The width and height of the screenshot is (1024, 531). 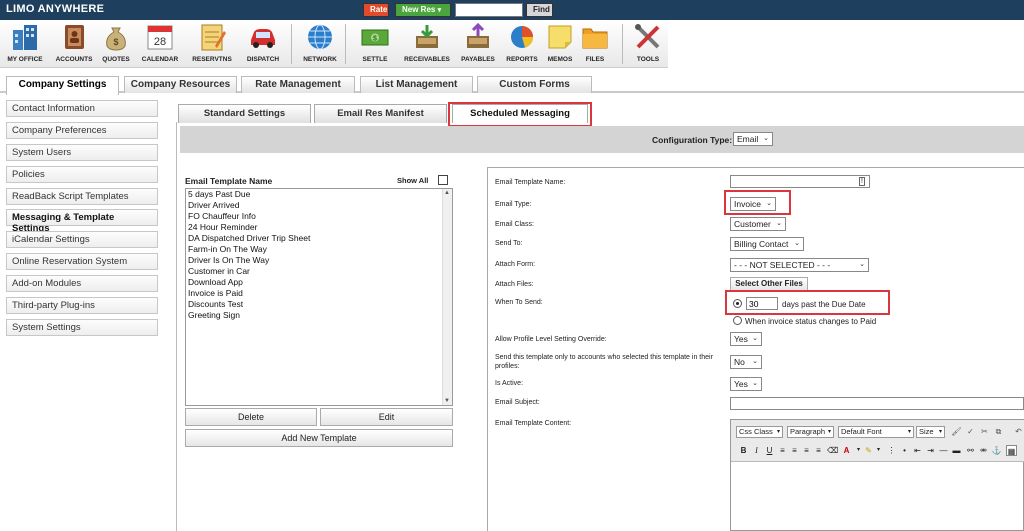 I want to click on sidebar-item-add-on-modules: Add-on Modules, so click(x=82, y=283).